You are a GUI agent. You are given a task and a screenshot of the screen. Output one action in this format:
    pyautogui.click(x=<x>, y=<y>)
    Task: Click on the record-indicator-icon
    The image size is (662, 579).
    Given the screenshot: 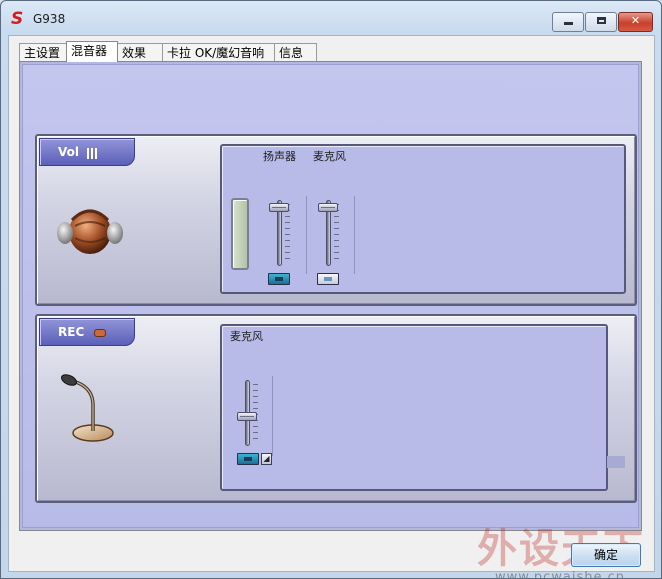 What is the action you would take?
    pyautogui.click(x=100, y=332)
    